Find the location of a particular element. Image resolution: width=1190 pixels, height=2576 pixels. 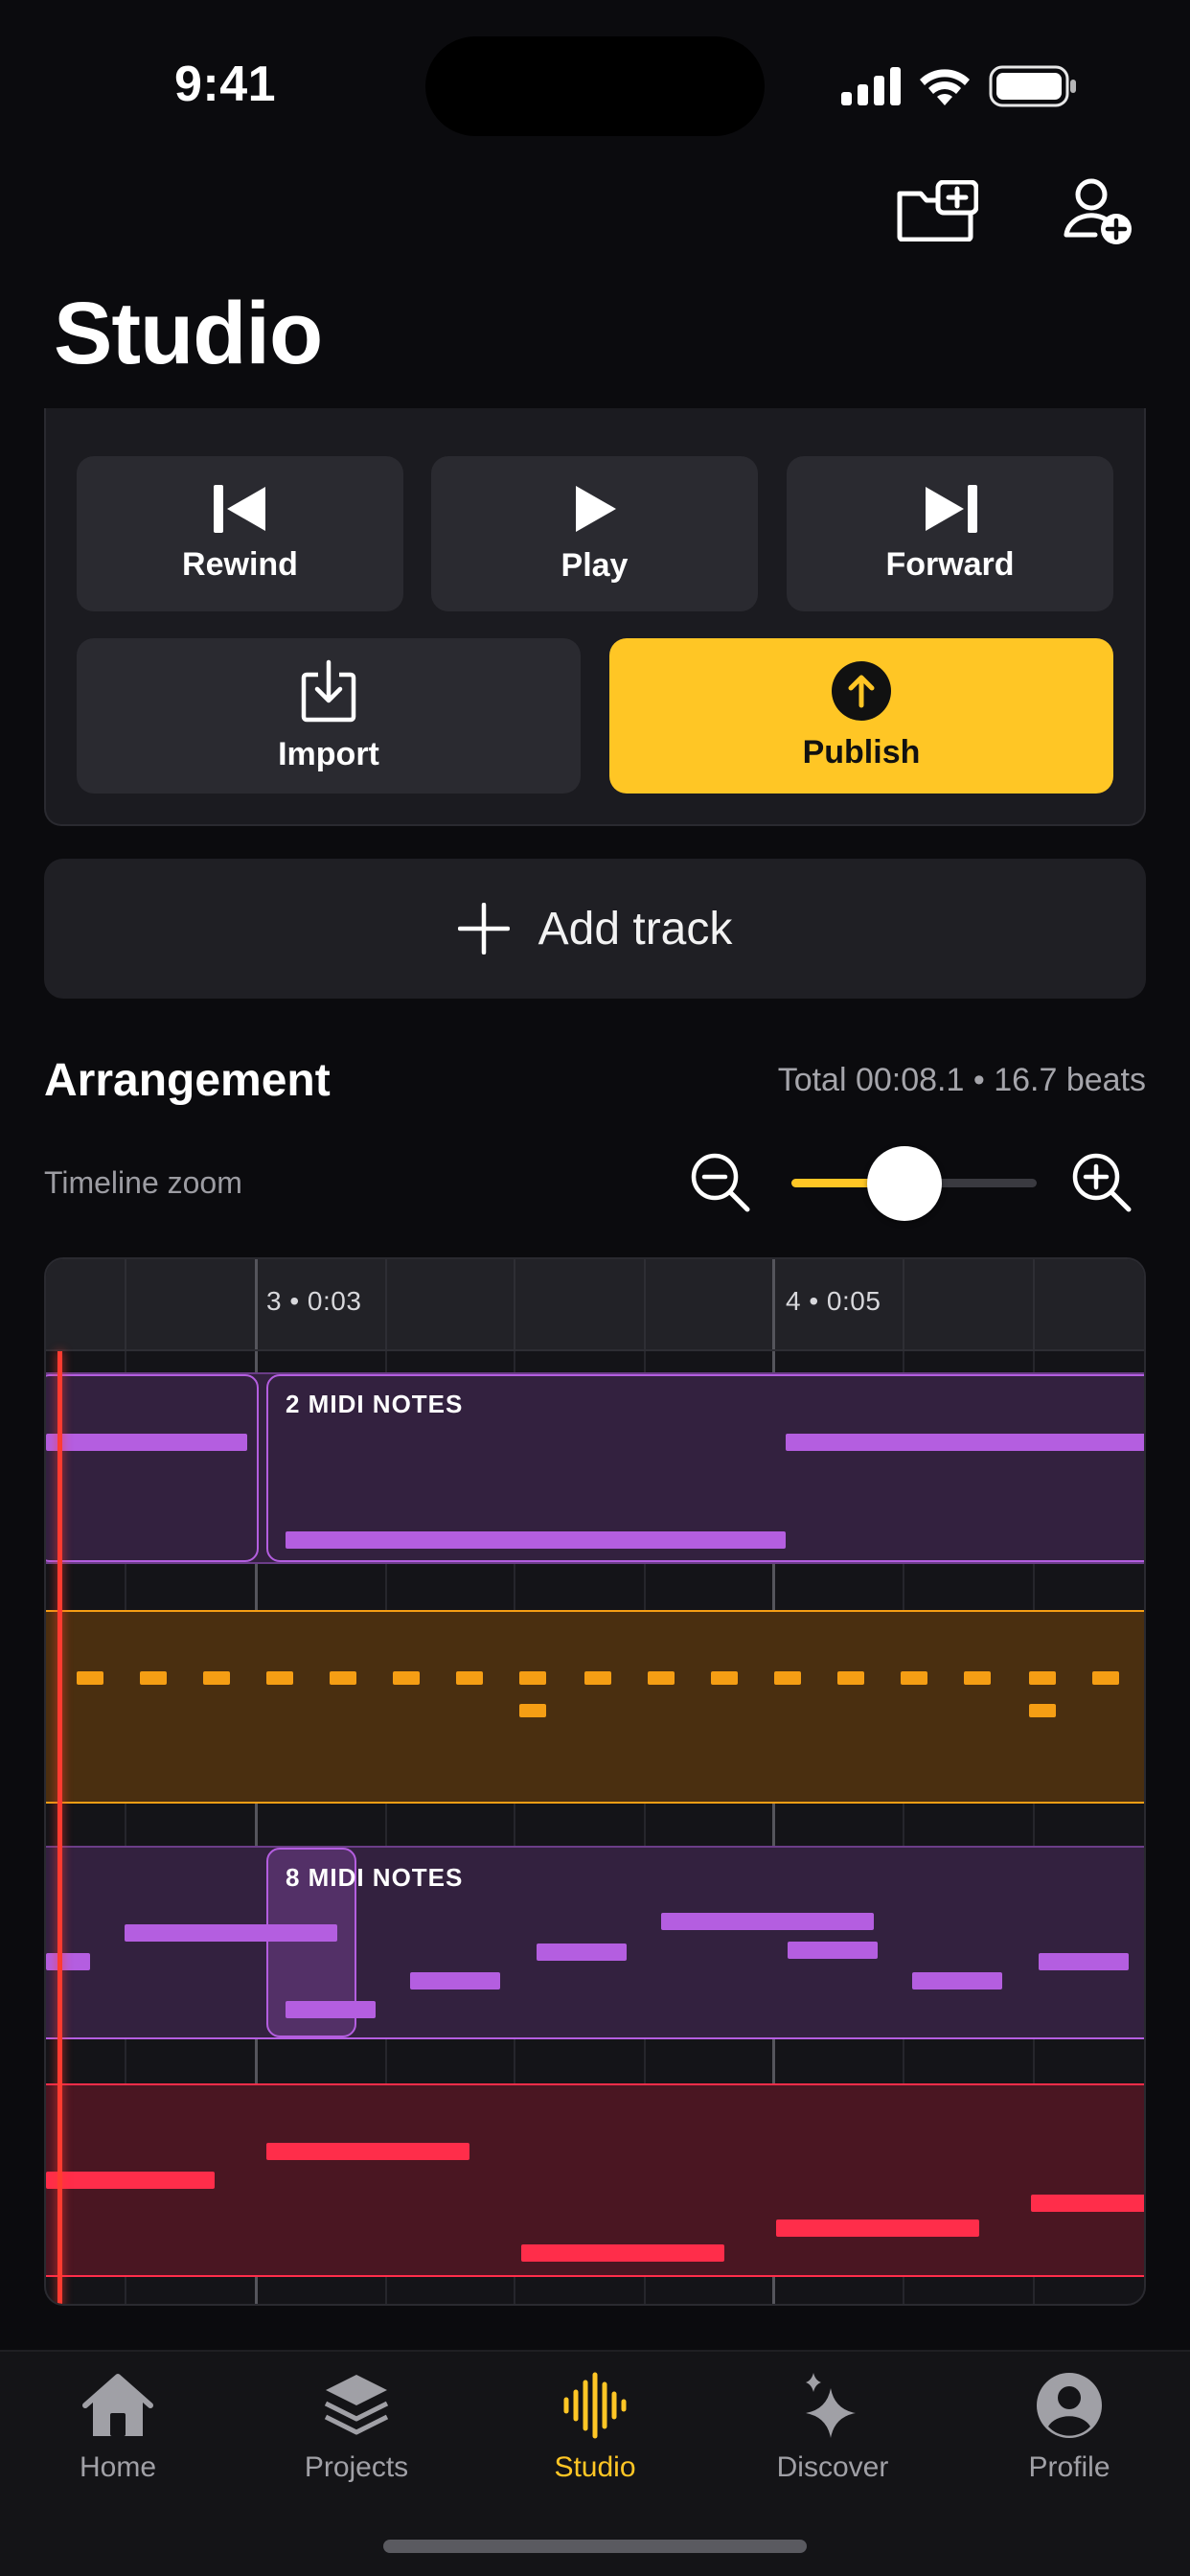

ruler-label-bar-3: 3 • 0:03 is located at coordinates (314, 1301).